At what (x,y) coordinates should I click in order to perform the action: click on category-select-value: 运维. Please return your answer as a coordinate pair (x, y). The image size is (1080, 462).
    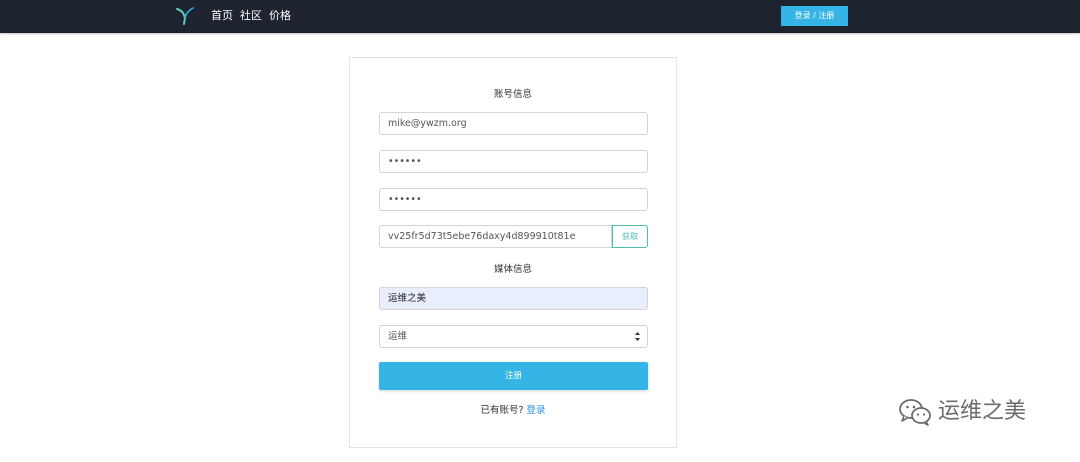
    Looking at the image, I should click on (398, 336).